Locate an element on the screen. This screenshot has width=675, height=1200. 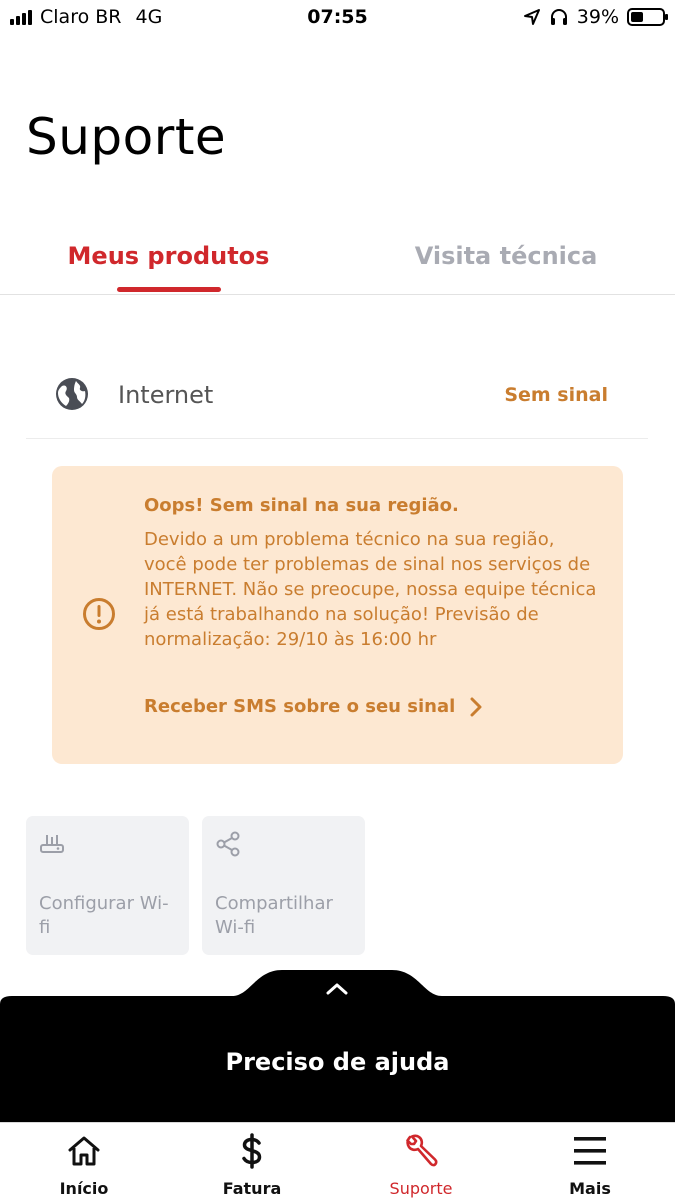
nav-label-mais: Mais is located at coordinates (590, 1188).